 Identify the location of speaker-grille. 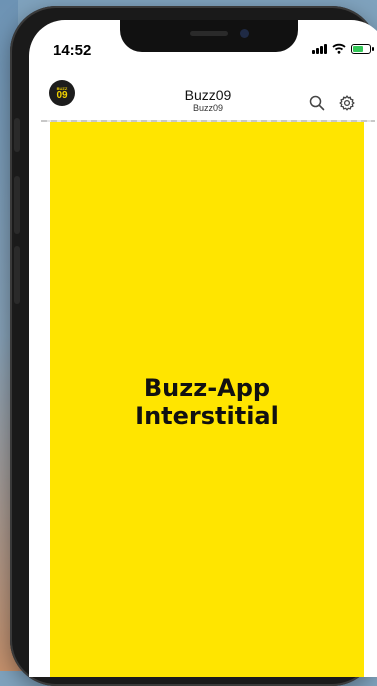
(209, 33).